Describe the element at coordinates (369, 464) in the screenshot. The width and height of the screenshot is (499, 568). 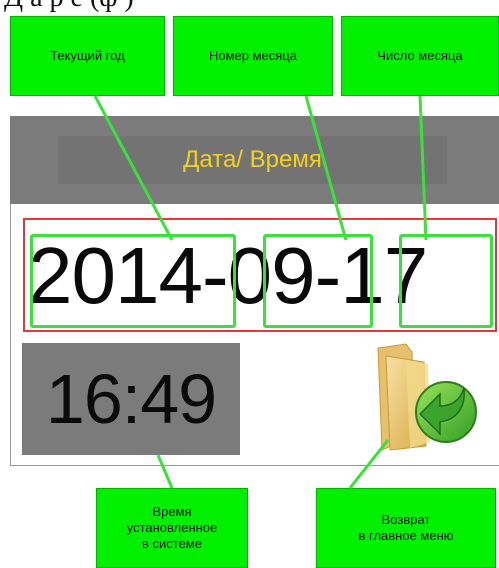
I see `leader-line-back` at that location.